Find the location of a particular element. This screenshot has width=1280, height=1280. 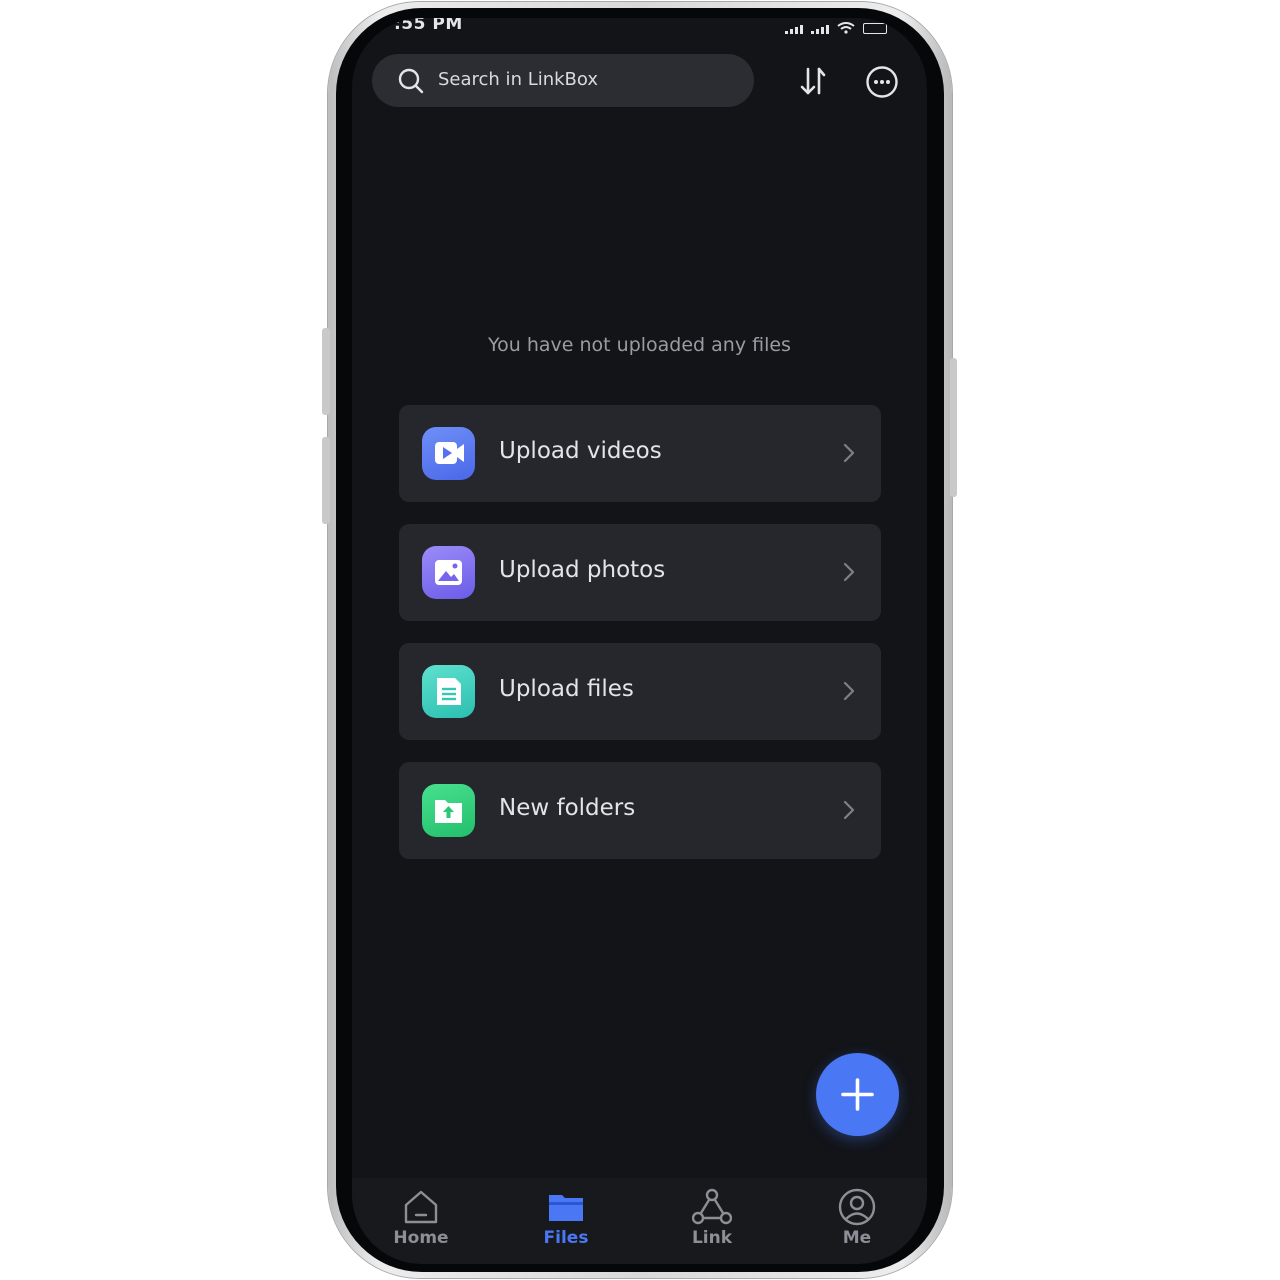

bottom-nav: Home Files Link Me is located at coordinates (639, 1221).